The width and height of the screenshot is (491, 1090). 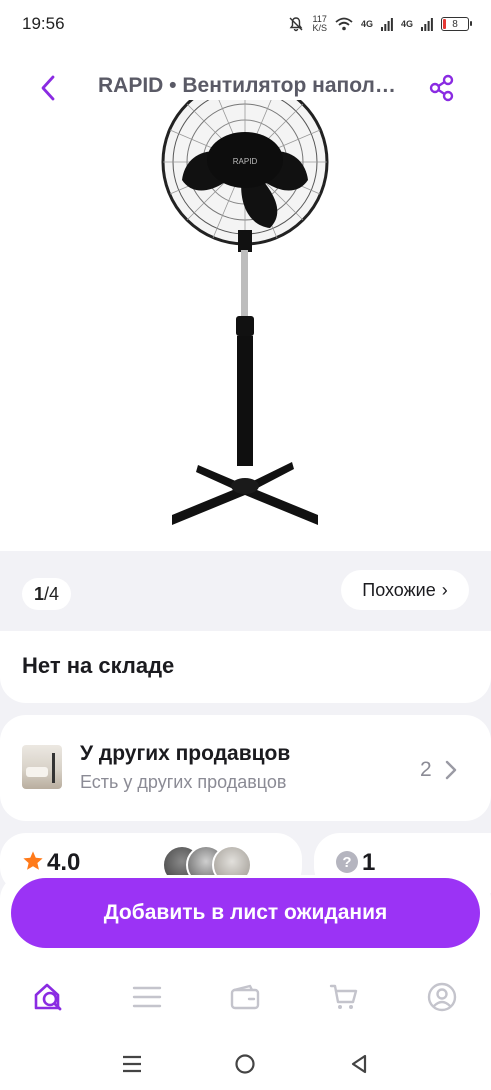 I want to click on network-type-1: 4G, so click(x=366, y=24).